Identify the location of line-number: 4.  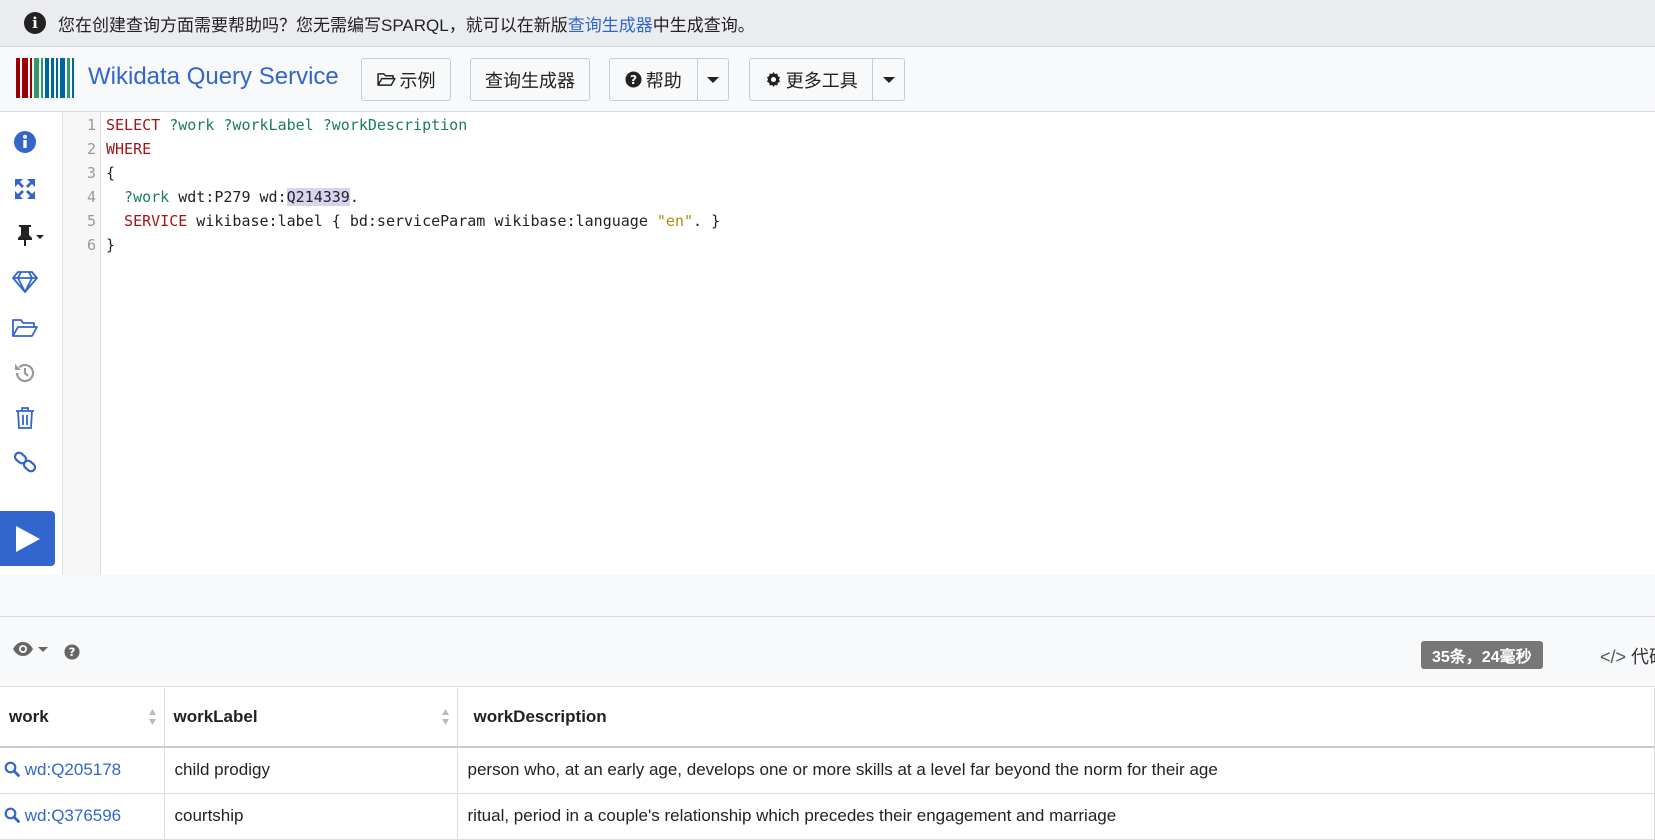
(91, 197).